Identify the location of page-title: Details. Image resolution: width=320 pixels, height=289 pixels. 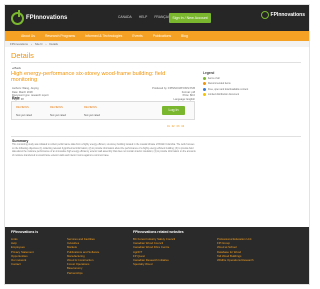
(22, 55).